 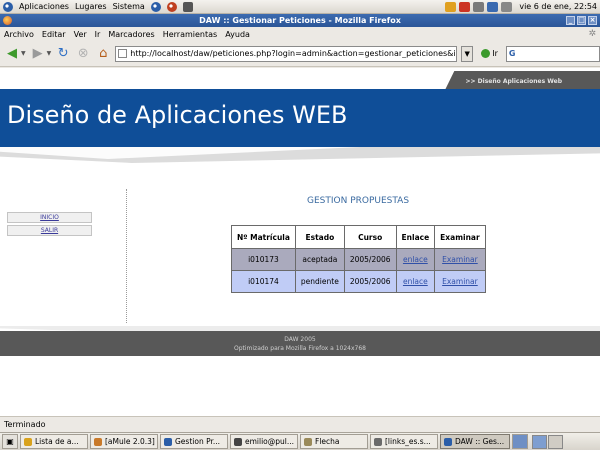 I want to click on window-controls: _ □ ×, so click(x=581, y=20).